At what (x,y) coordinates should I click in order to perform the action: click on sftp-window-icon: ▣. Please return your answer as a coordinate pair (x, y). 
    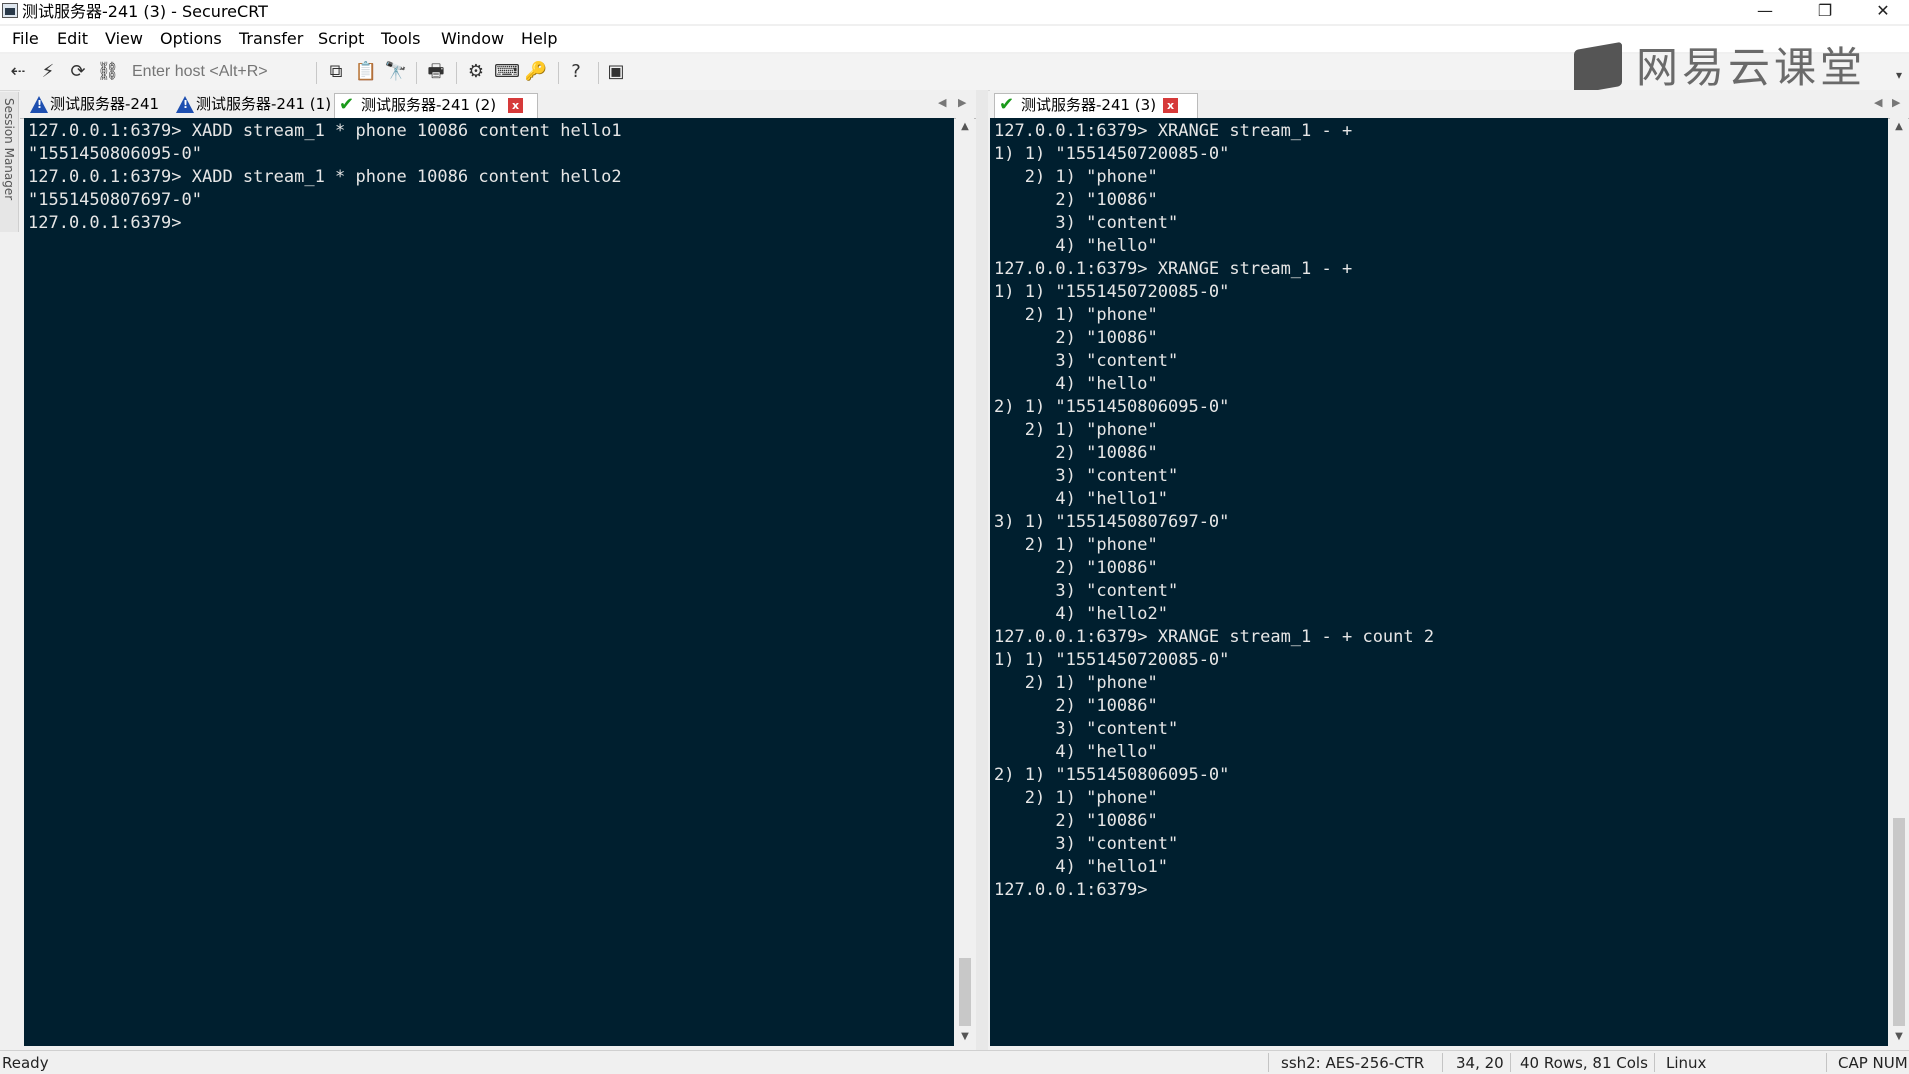
    Looking at the image, I should click on (616, 72).